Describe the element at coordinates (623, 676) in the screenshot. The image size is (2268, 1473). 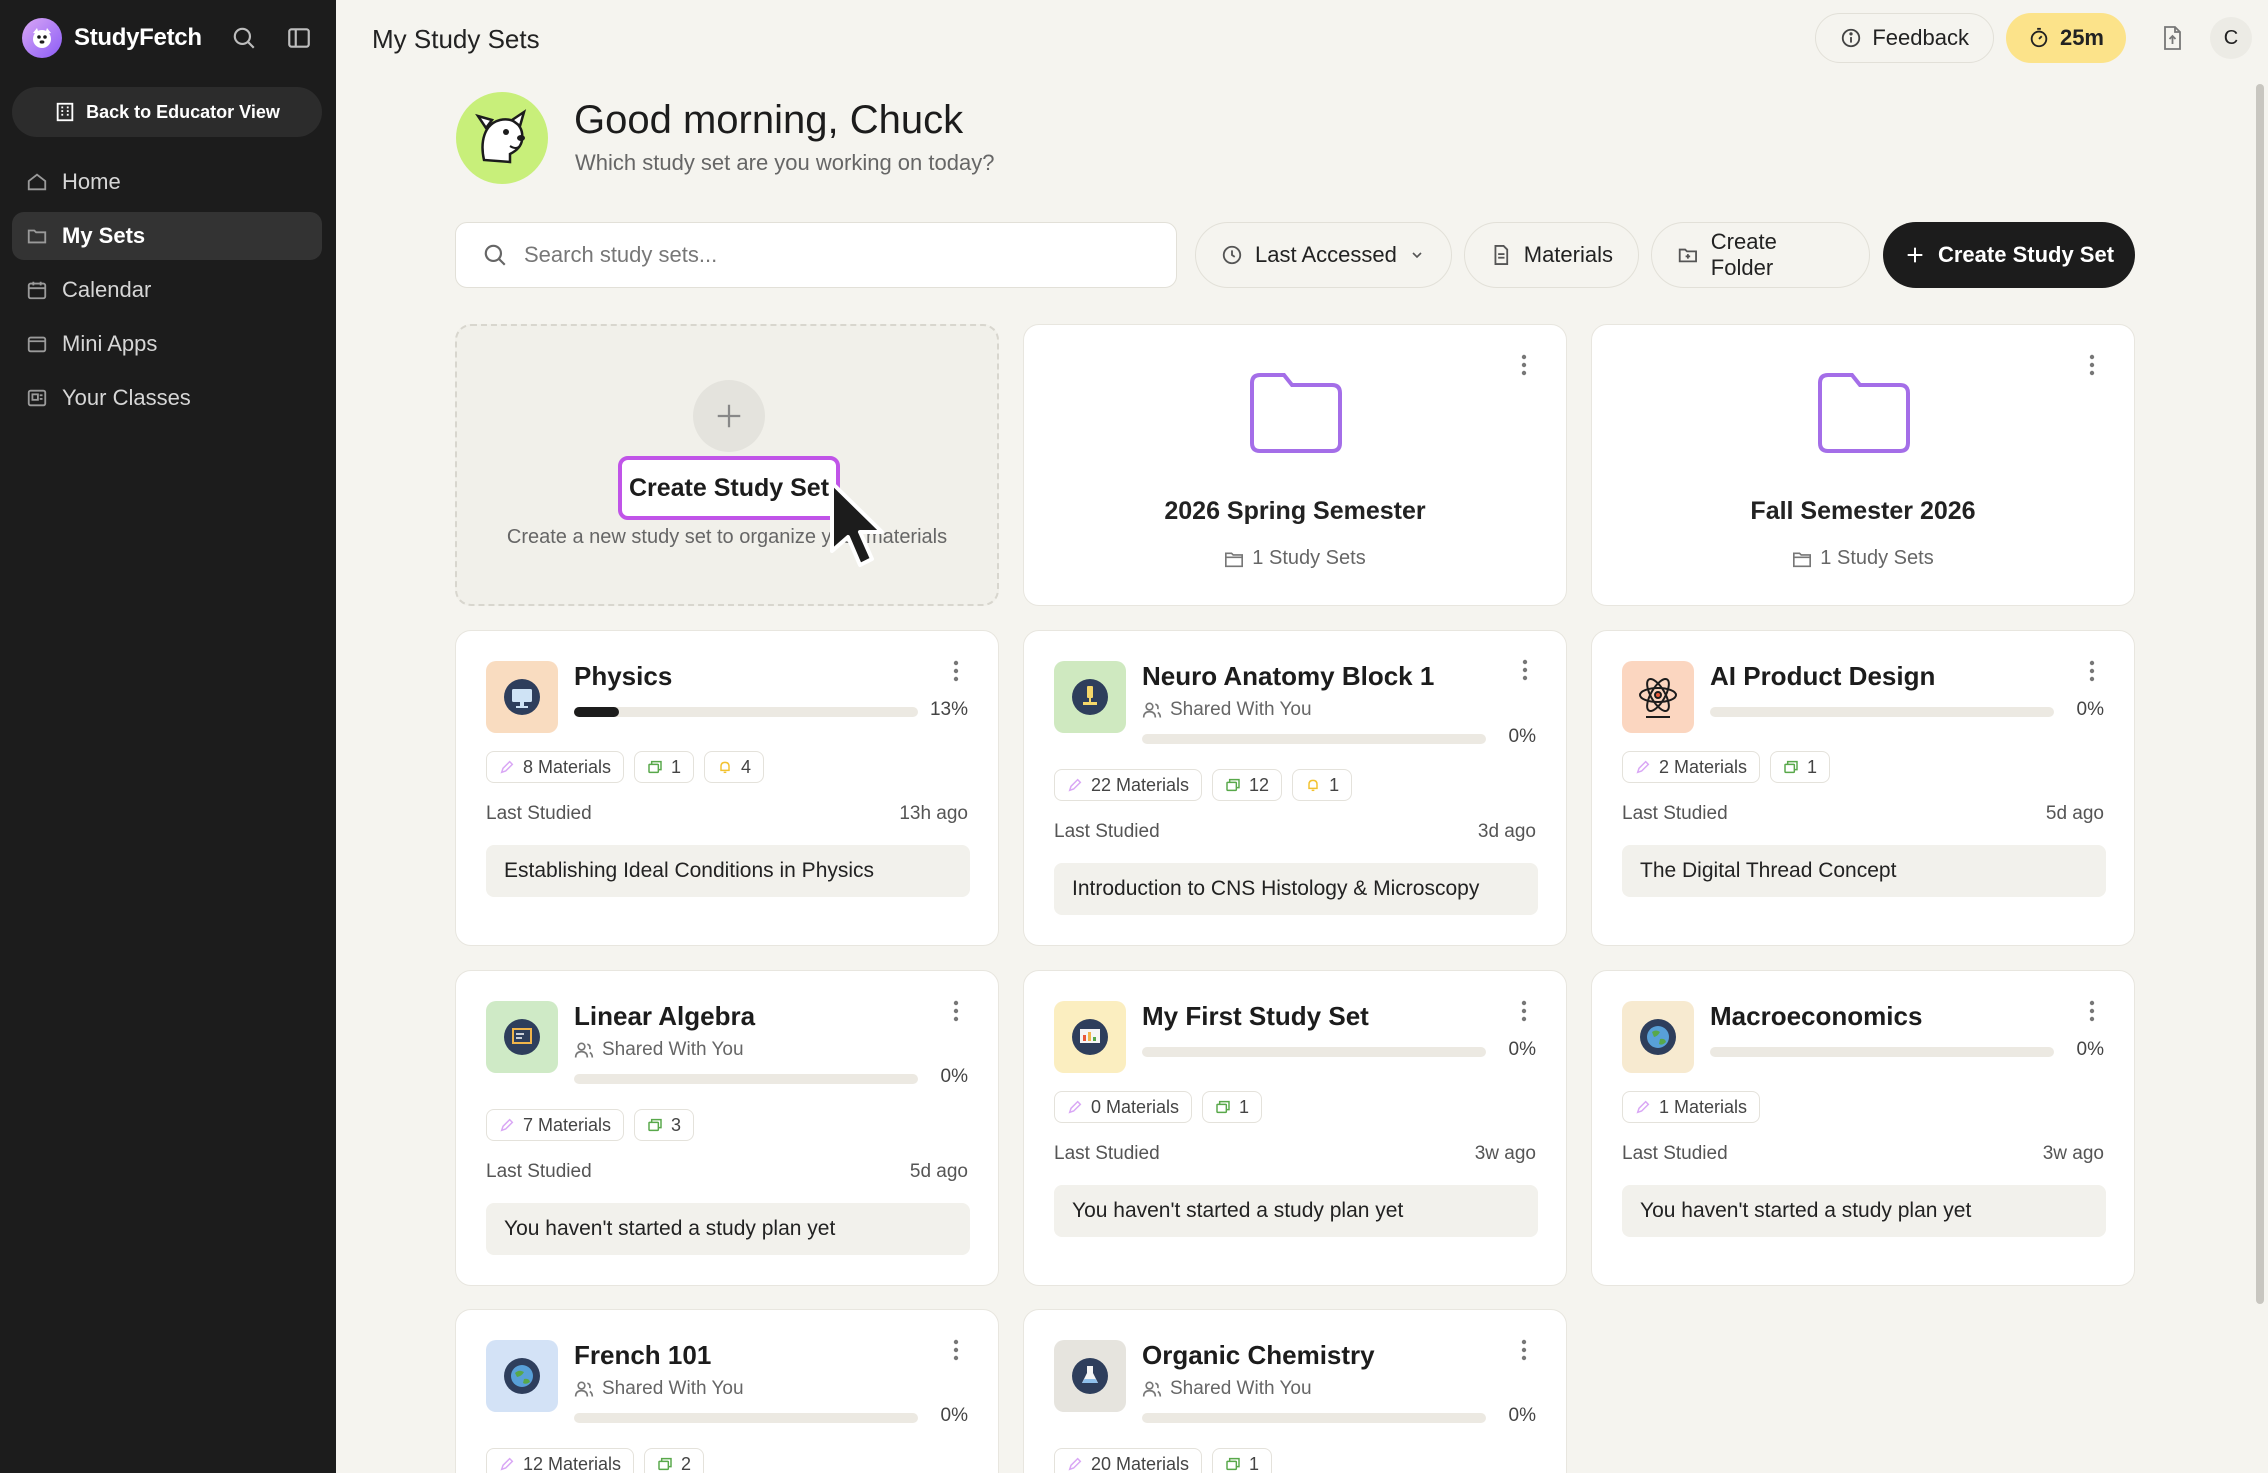
I see `set-title: Physics` at that location.